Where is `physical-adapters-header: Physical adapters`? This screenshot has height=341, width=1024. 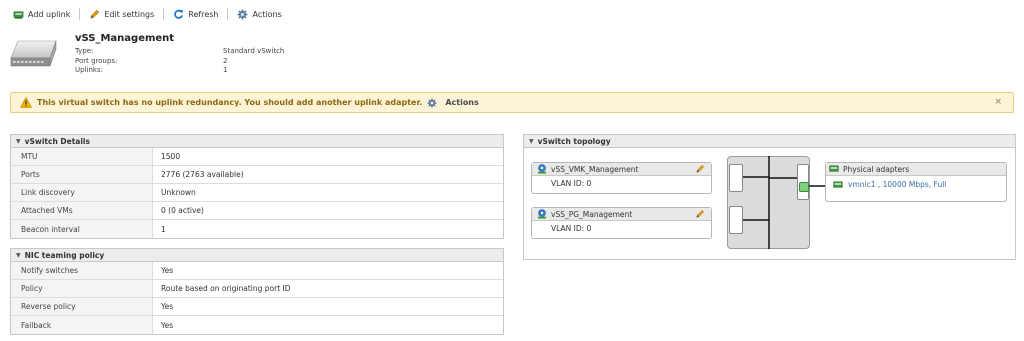 physical-adapters-header: Physical adapters is located at coordinates (916, 169).